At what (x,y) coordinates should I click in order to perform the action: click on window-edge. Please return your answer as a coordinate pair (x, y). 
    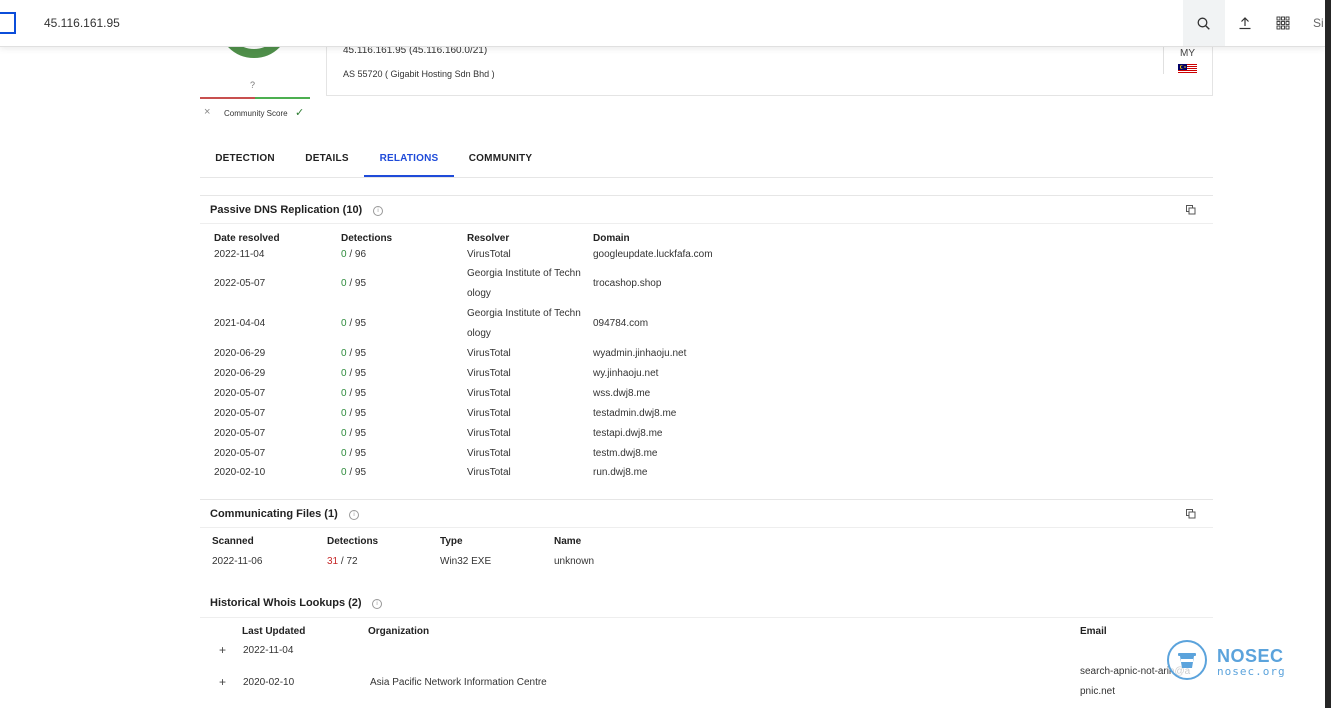
    Looking at the image, I should click on (1328, 354).